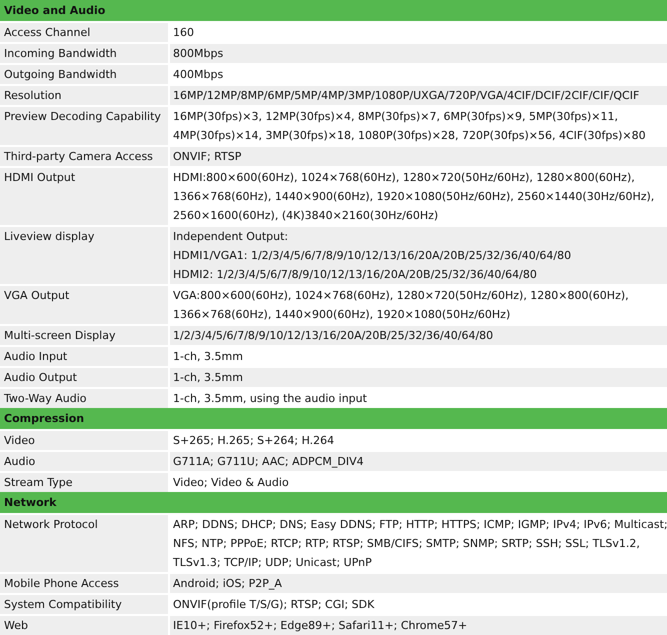 This screenshot has width=667, height=635. What do you see at coordinates (418, 625) in the screenshot?
I see `spec-value: IE10+; Firefox52+; Edge89+; Safari11+; Chrome57+` at bounding box center [418, 625].